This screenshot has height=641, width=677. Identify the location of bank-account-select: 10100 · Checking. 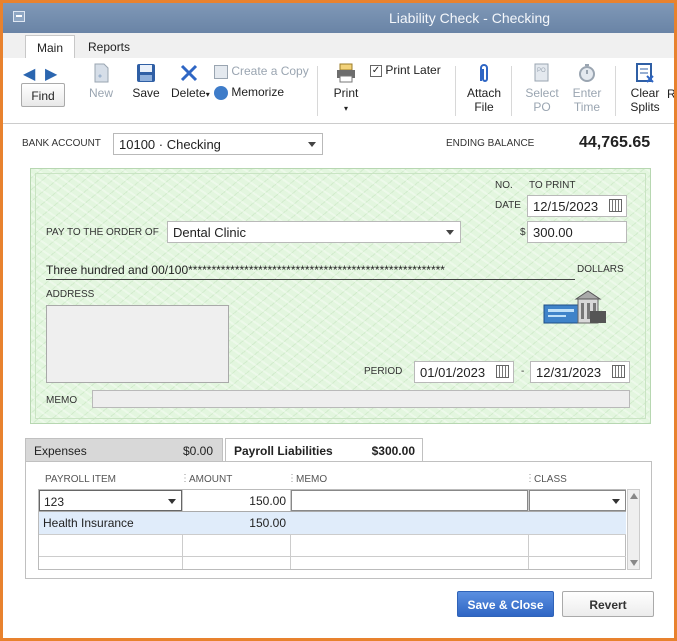
(218, 144).